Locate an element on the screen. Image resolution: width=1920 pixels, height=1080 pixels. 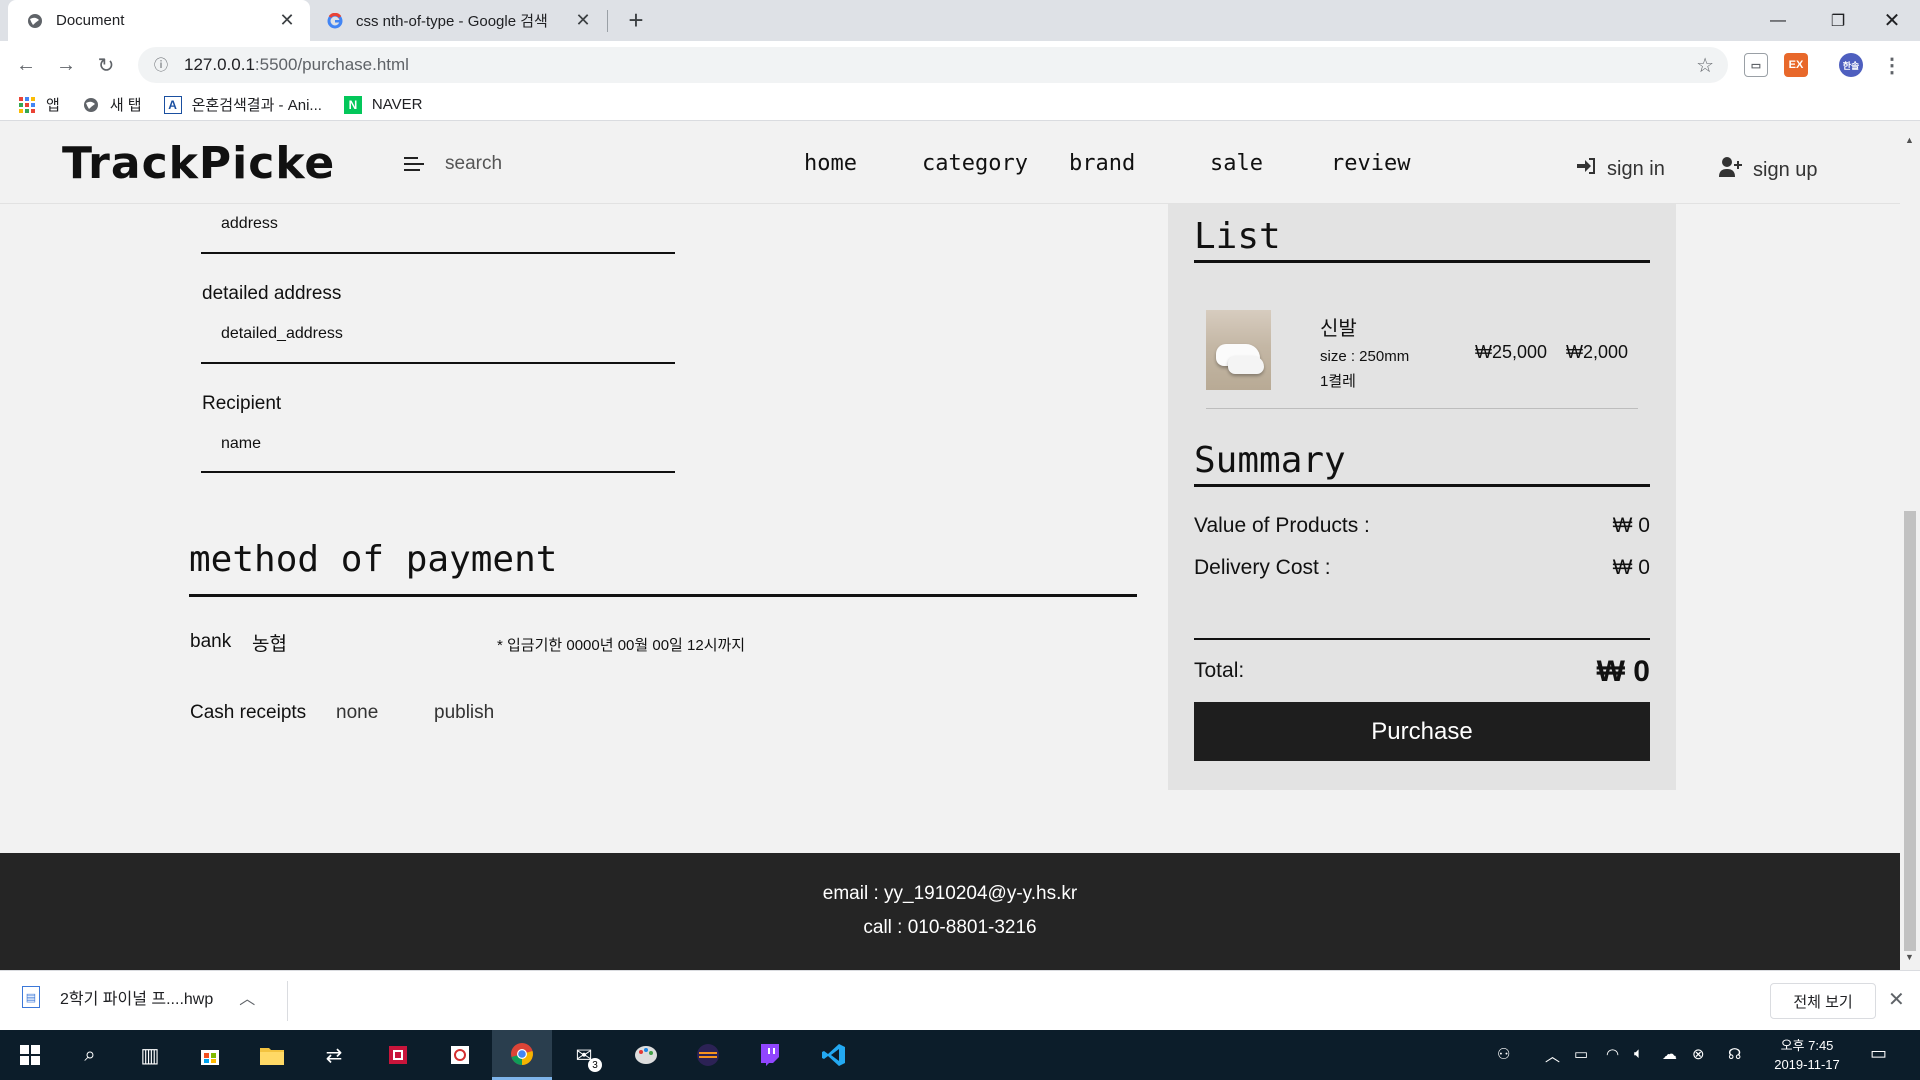
refresh-app-icon is located at coordinates (460, 1055).